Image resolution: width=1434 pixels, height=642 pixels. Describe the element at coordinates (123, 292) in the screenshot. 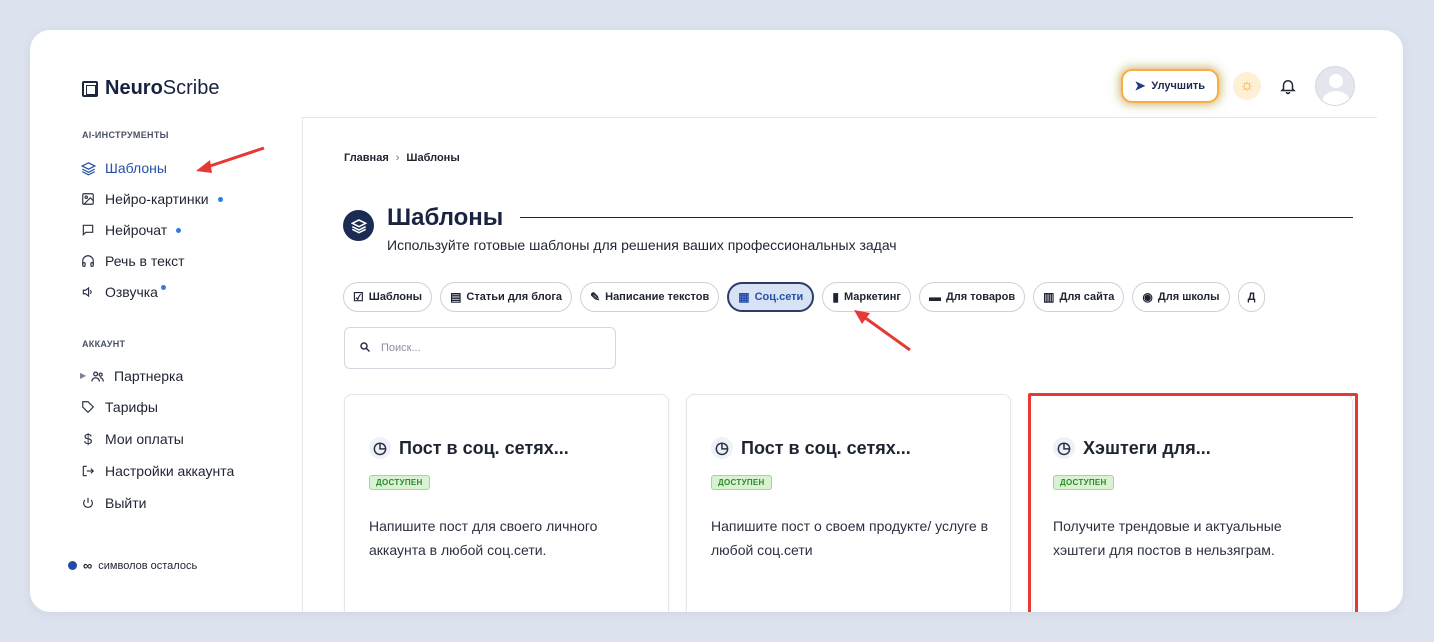

I see `sidebar-item-voiceover: Озвучка` at that location.